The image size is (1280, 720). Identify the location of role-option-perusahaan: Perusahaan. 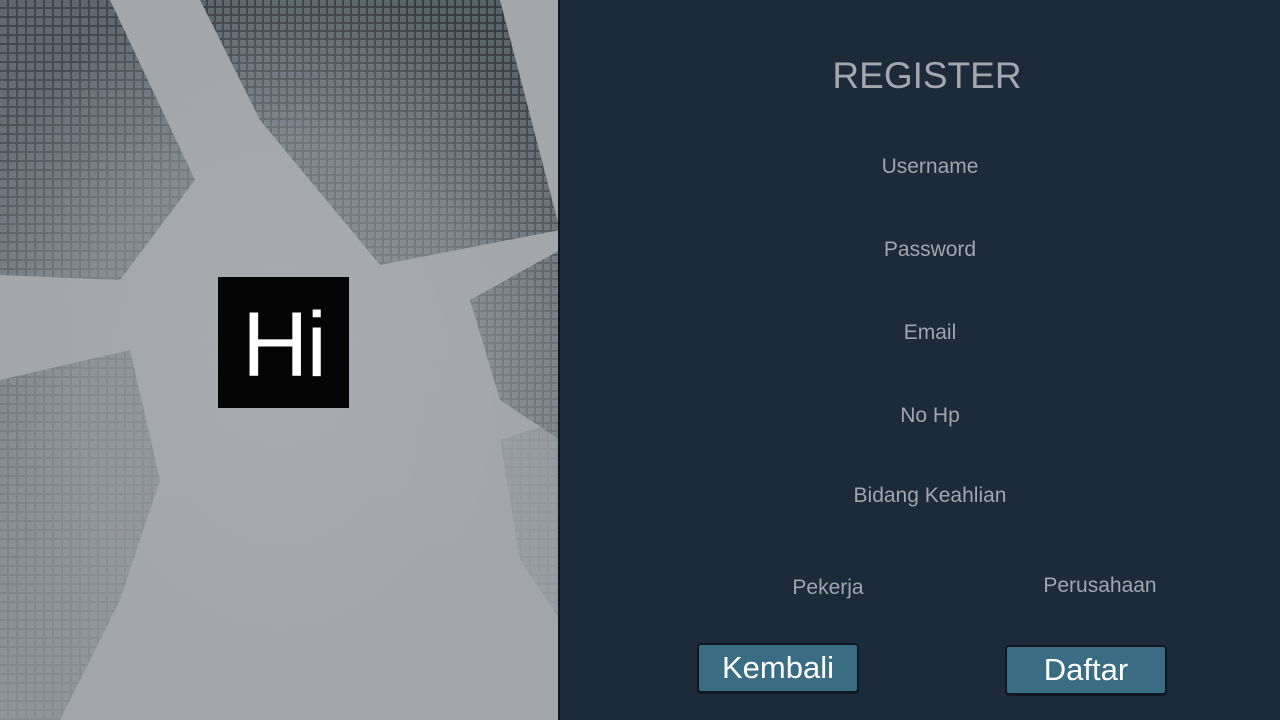
(1100, 586).